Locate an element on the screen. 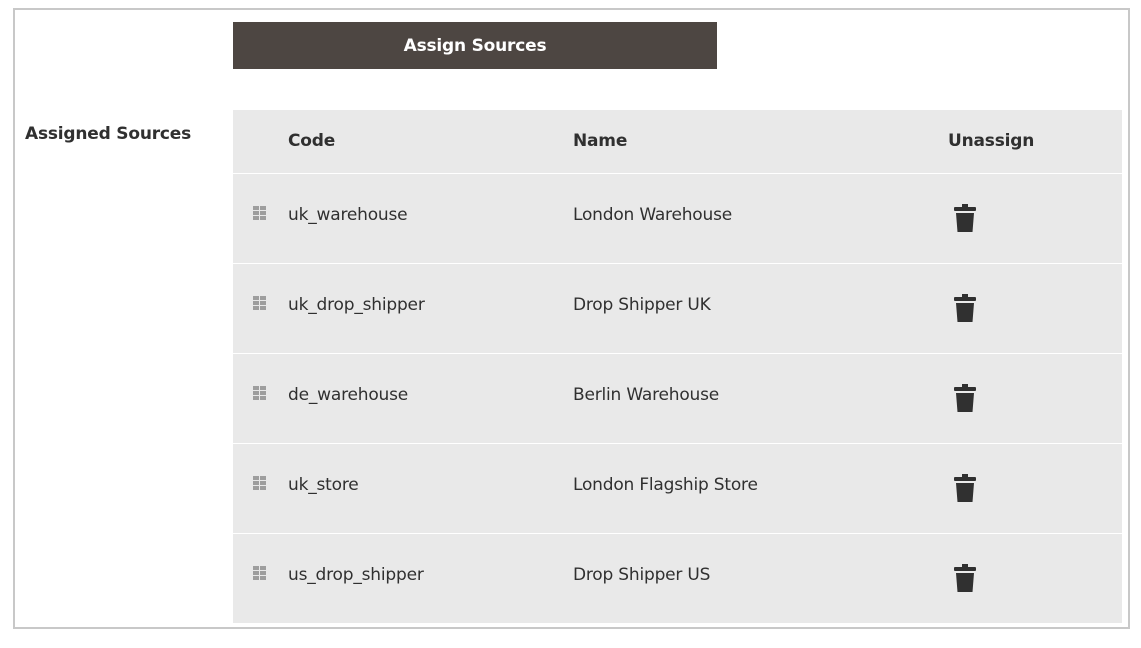  source-name: Drop Shipper US is located at coordinates (642, 575).